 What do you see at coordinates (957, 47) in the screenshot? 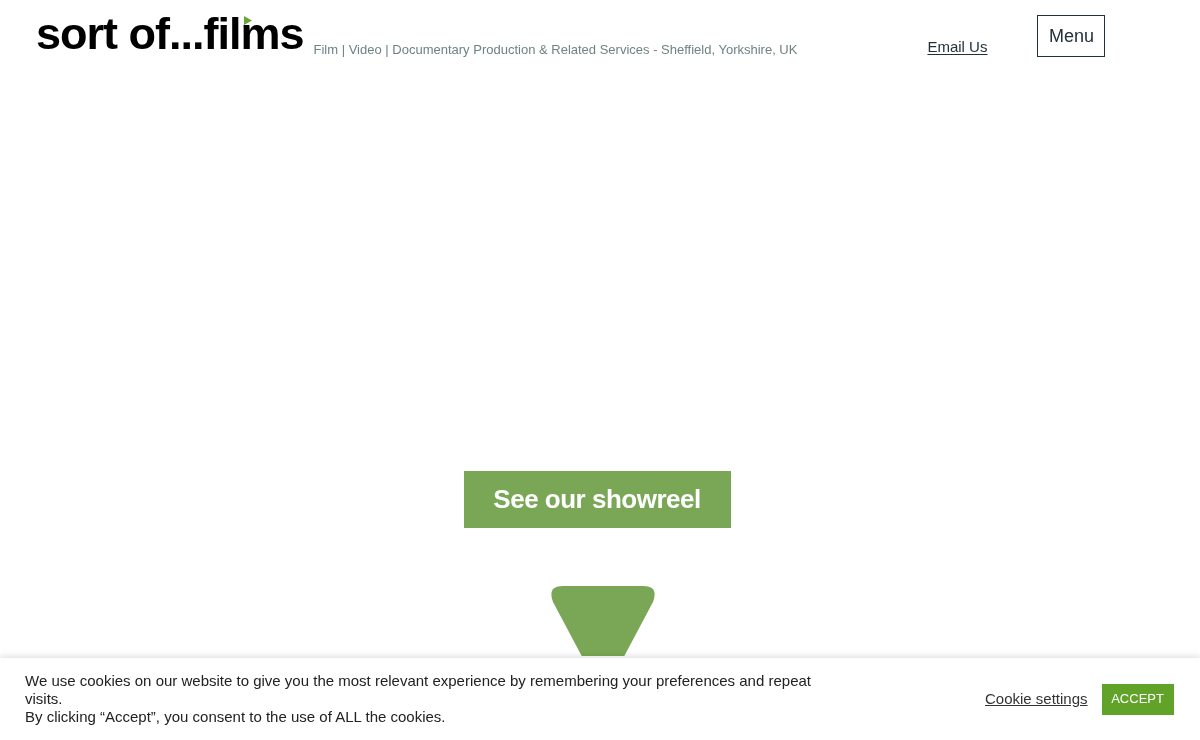
I see `email-link: Email Us` at bounding box center [957, 47].